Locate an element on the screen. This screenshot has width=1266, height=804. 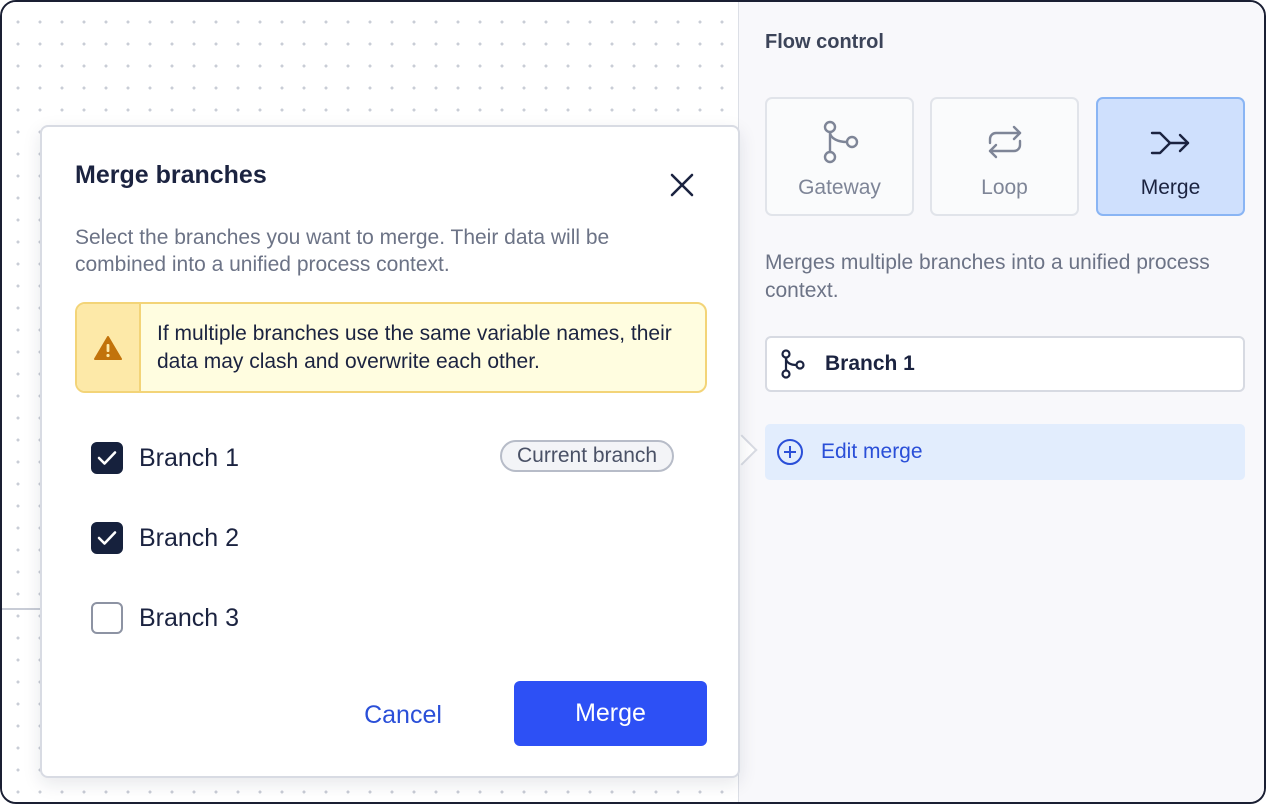
branch-2-label: Branch 2 is located at coordinates (189, 537).